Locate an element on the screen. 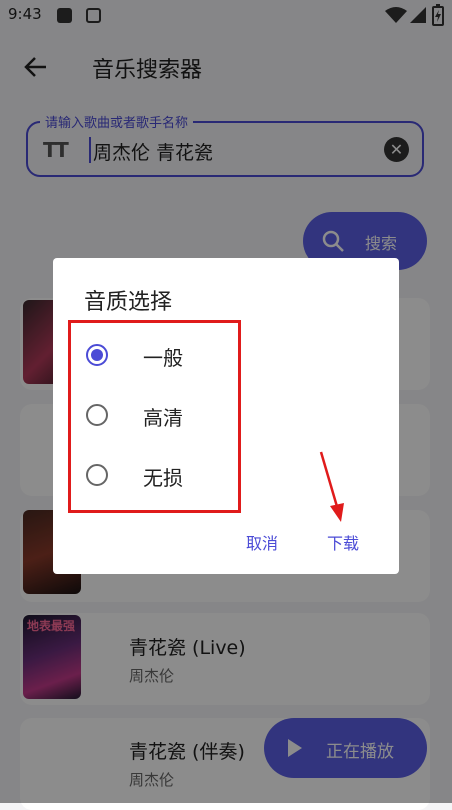 This screenshot has height=810, width=452. download-button: 下载 is located at coordinates (343, 542).